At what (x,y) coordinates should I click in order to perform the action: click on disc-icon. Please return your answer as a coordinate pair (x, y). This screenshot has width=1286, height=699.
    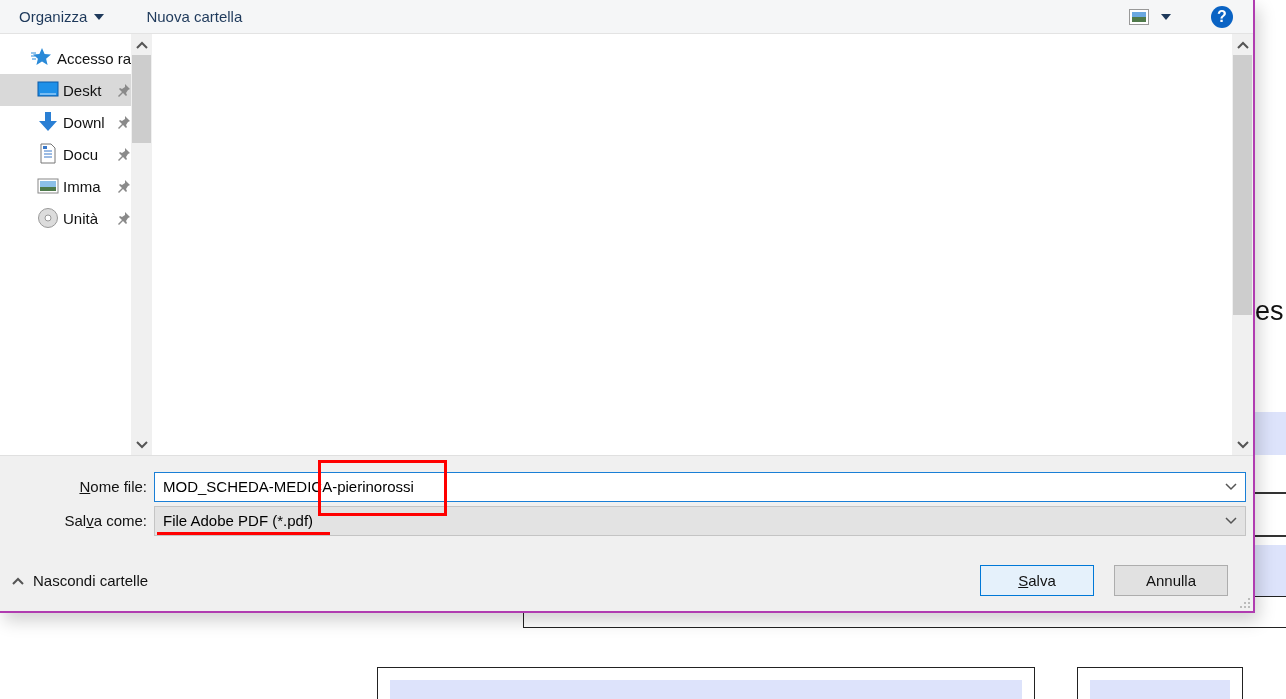
    Looking at the image, I should click on (48, 218).